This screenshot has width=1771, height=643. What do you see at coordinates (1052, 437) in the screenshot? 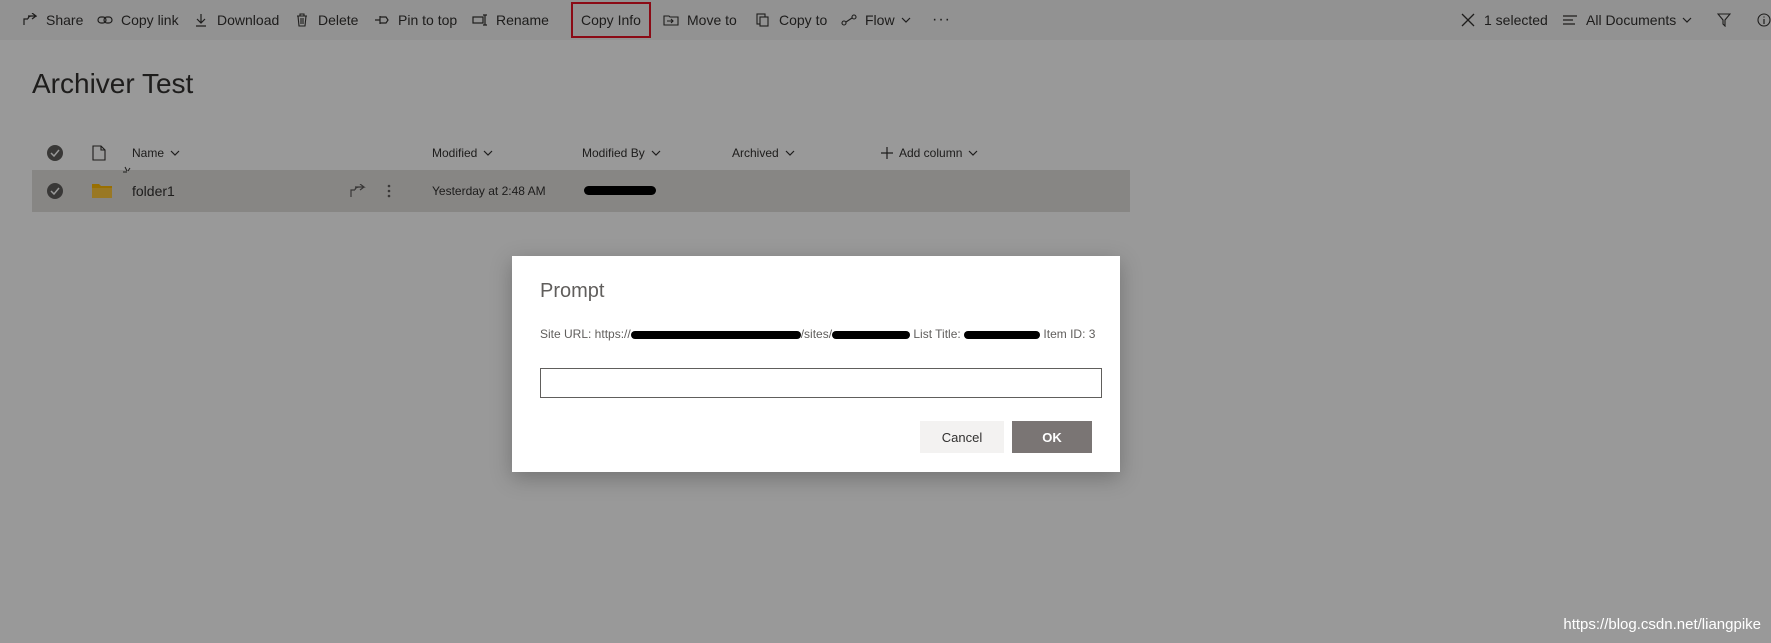
I see `ok-button: OK` at bounding box center [1052, 437].